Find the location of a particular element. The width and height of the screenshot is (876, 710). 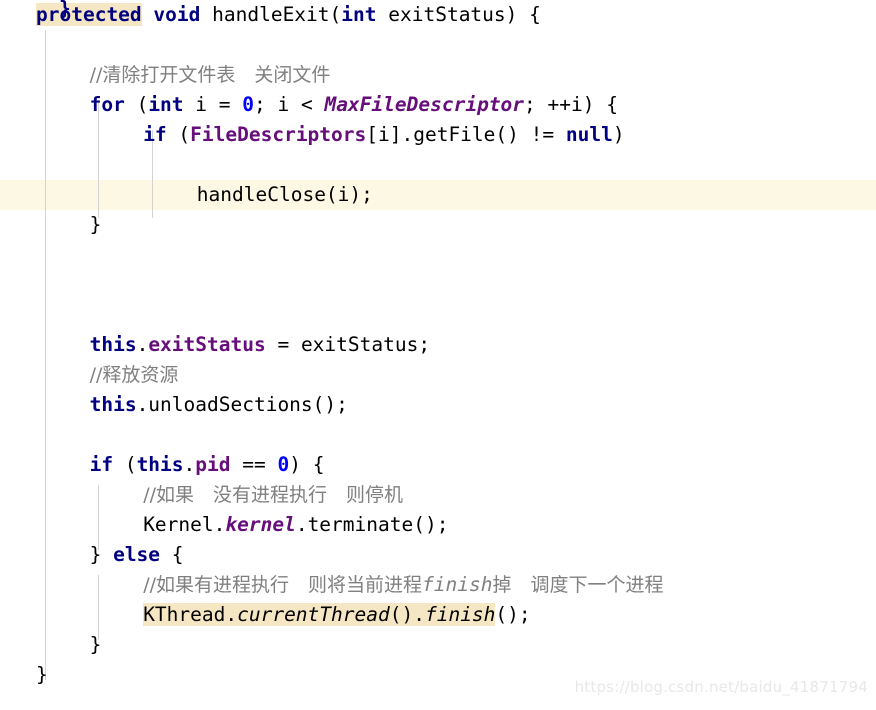

code-token: ; ++i) { is located at coordinates (571, 104).